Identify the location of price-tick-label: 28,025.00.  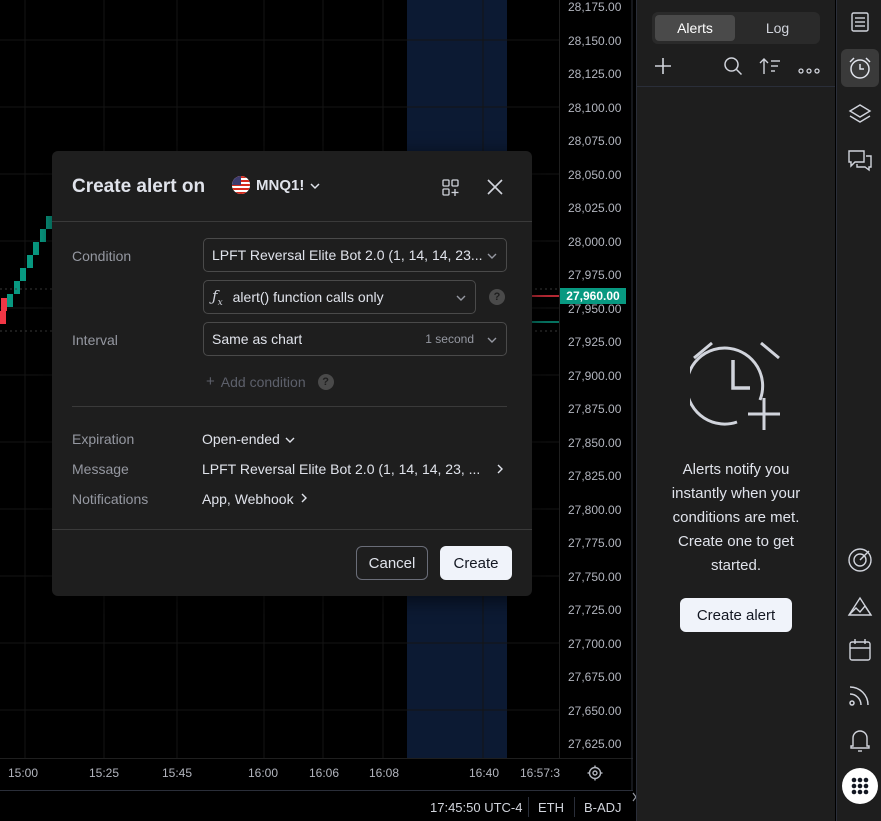
(595, 208).